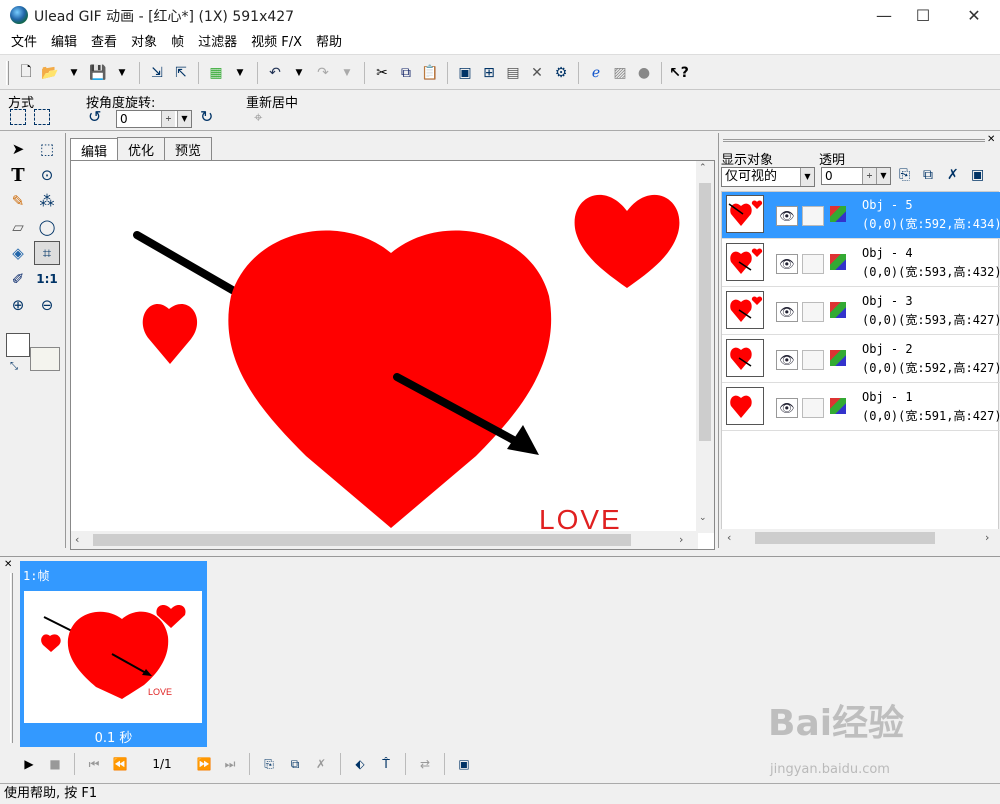 This screenshot has height=804, width=1000. Describe the element at coordinates (18, 149) in the screenshot. I see `pointer-icon: ➤` at that location.